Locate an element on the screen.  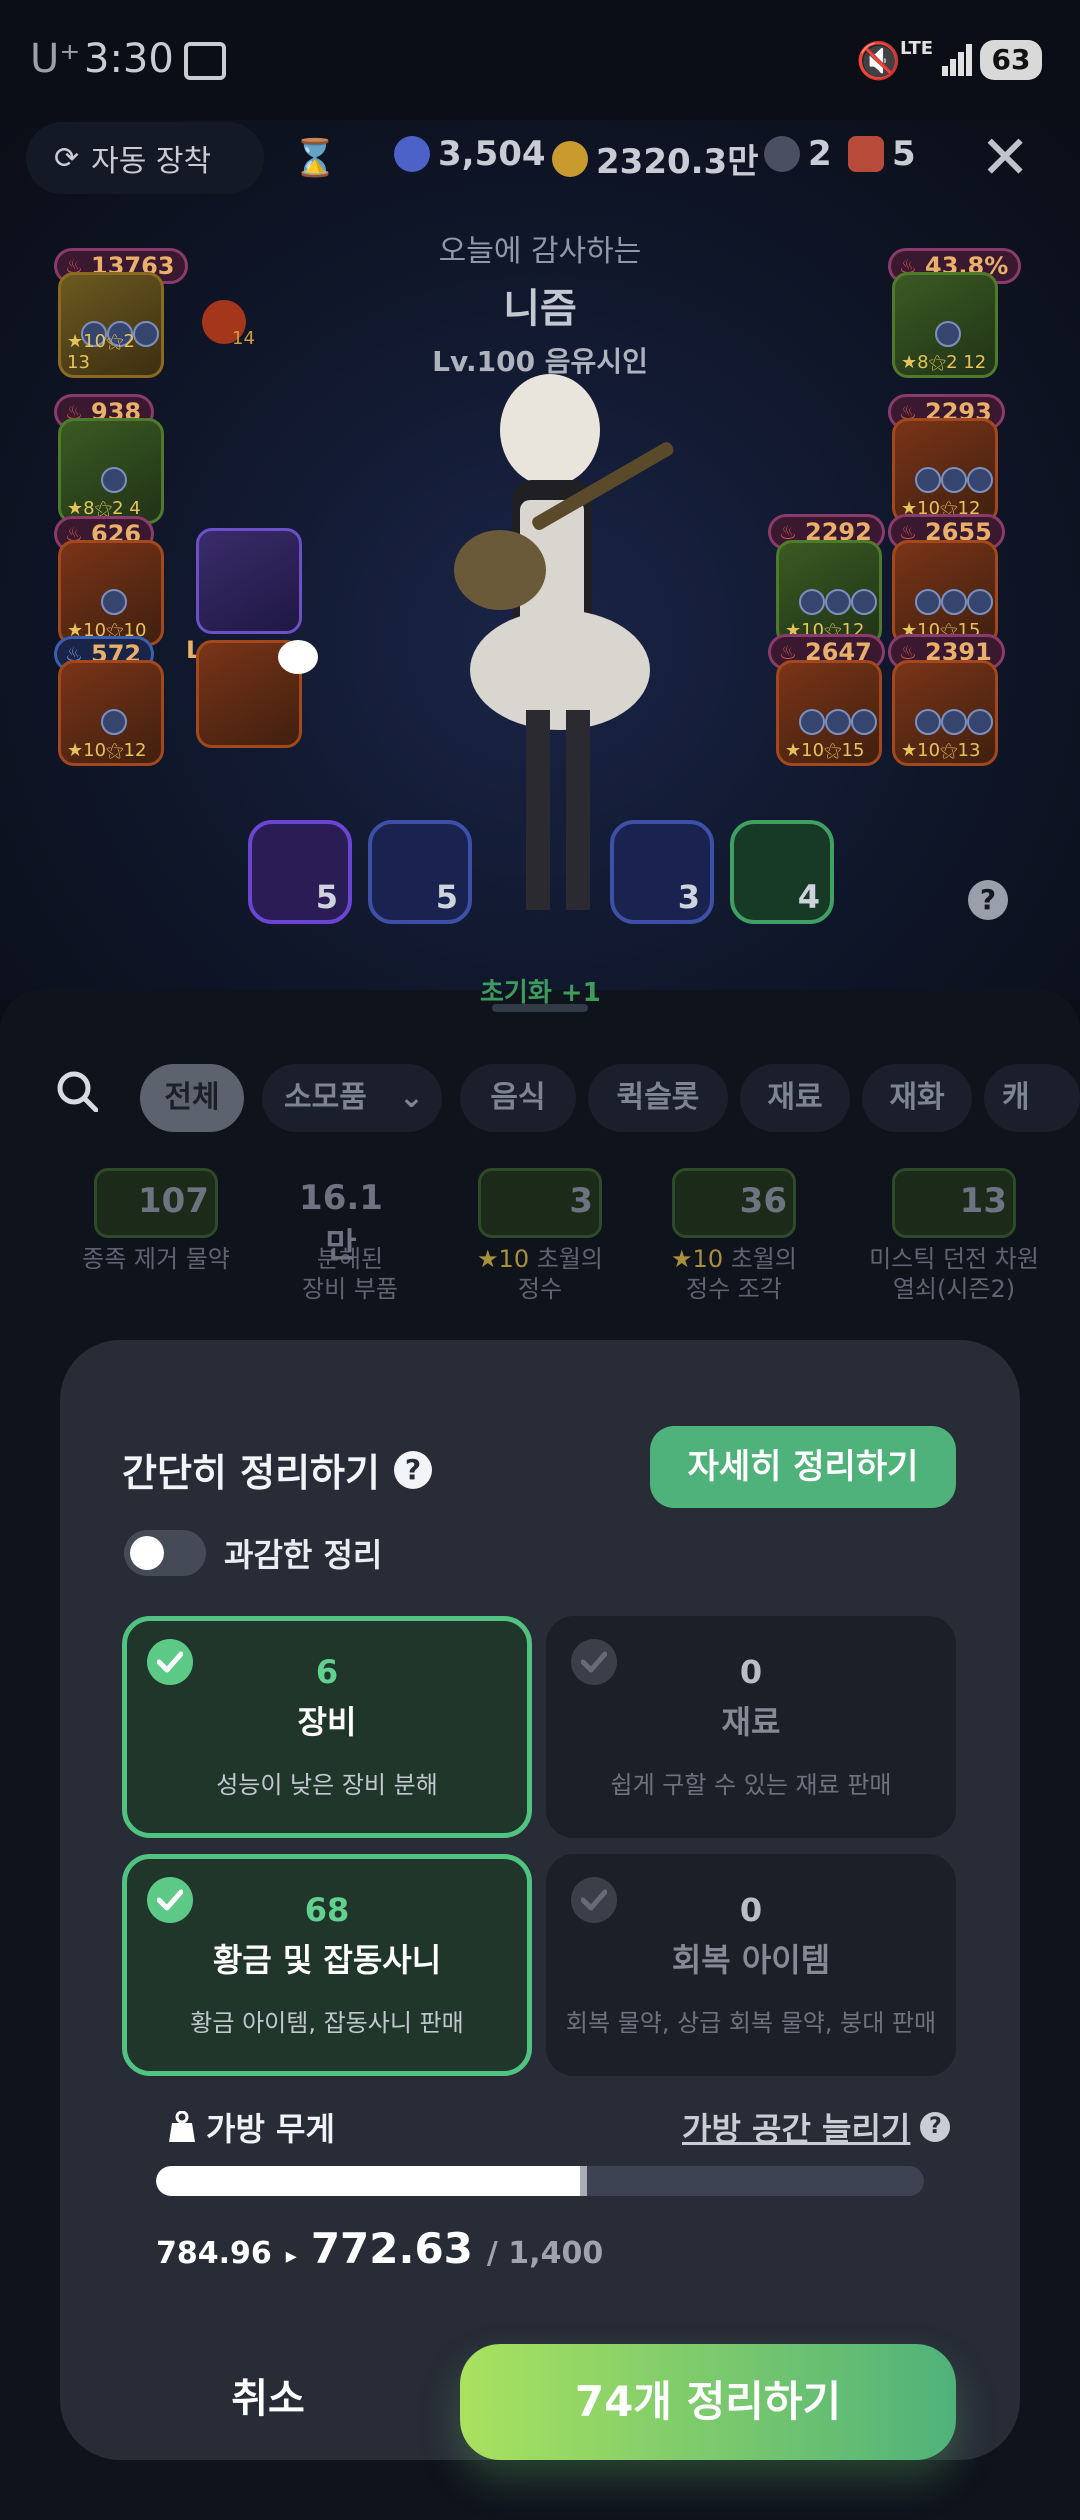
currency-demon-mask: 5 is located at coordinates (882, 154).